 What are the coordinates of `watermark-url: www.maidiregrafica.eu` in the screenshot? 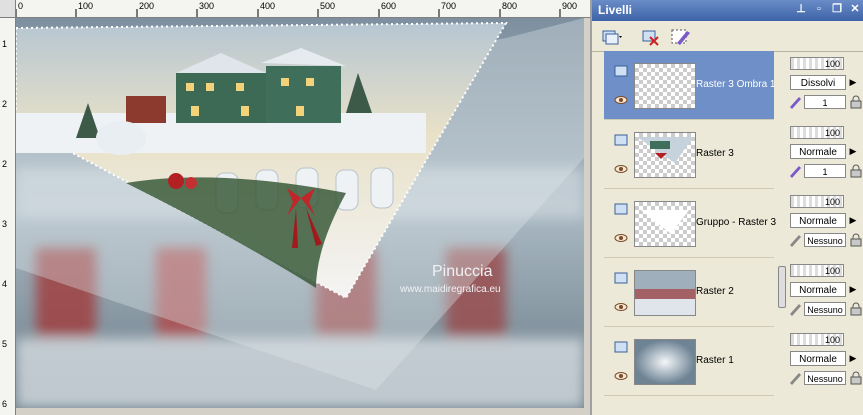 It's located at (450, 289).